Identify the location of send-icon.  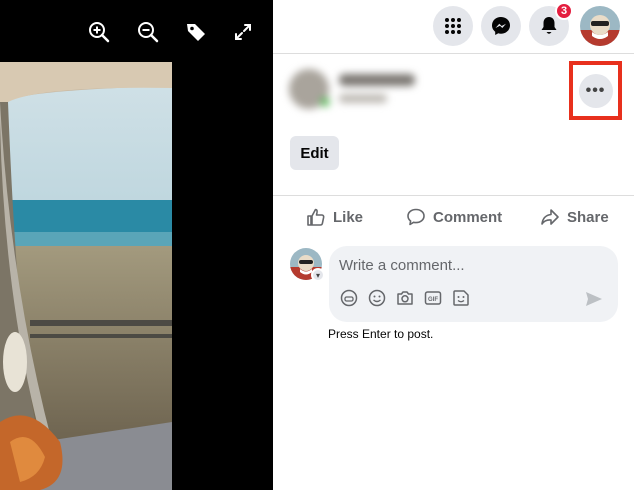
(594, 299).